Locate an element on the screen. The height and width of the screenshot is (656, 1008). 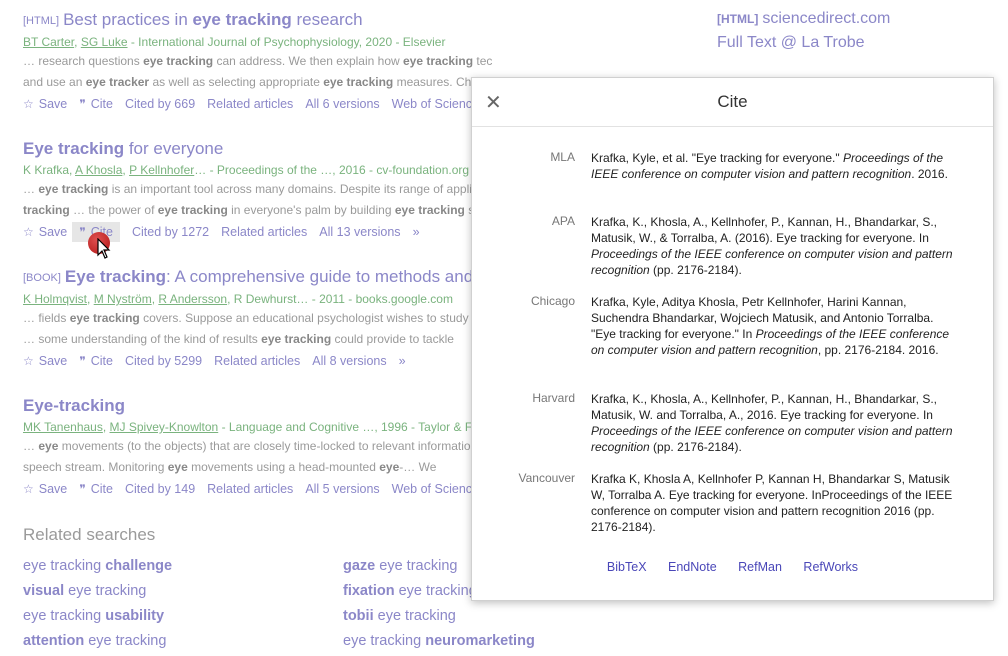
related-search-link: visual eye tracking is located at coordinates (84, 591).